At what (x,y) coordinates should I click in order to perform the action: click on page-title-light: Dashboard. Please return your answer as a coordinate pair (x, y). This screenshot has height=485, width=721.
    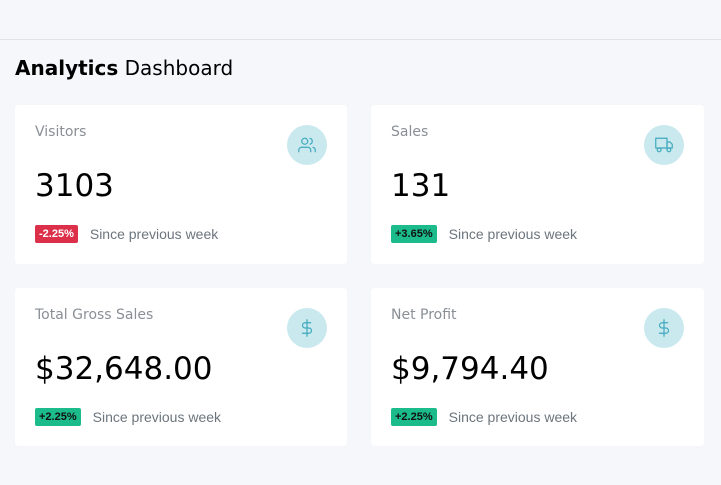
    Looking at the image, I should click on (179, 68).